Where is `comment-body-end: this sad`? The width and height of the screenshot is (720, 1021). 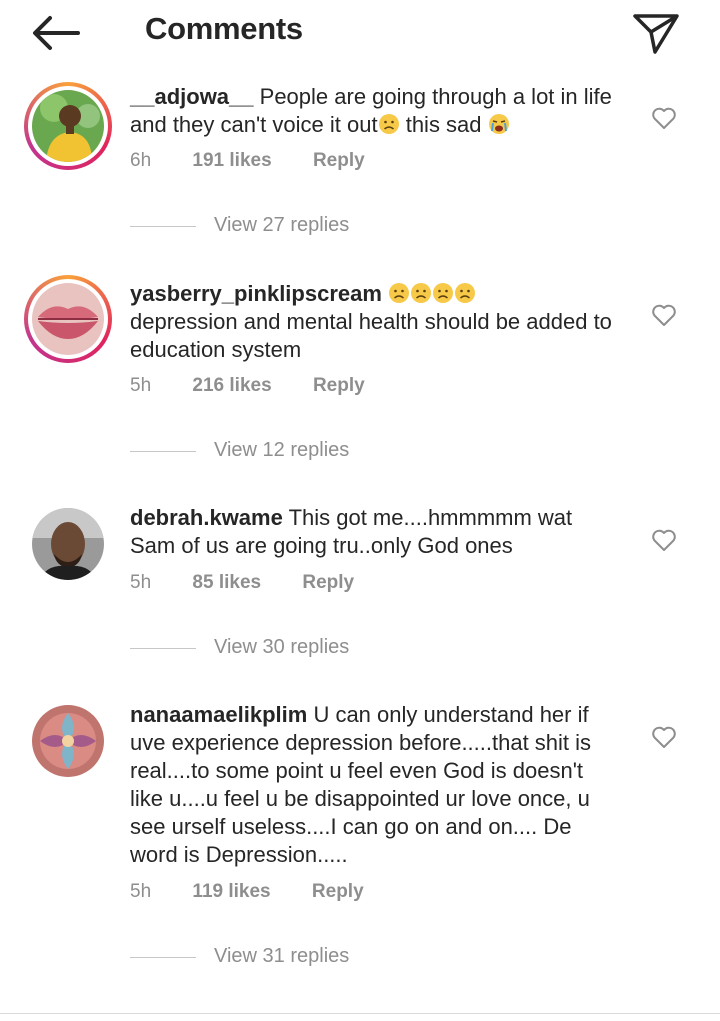
comment-body-end: this sad is located at coordinates (443, 124).